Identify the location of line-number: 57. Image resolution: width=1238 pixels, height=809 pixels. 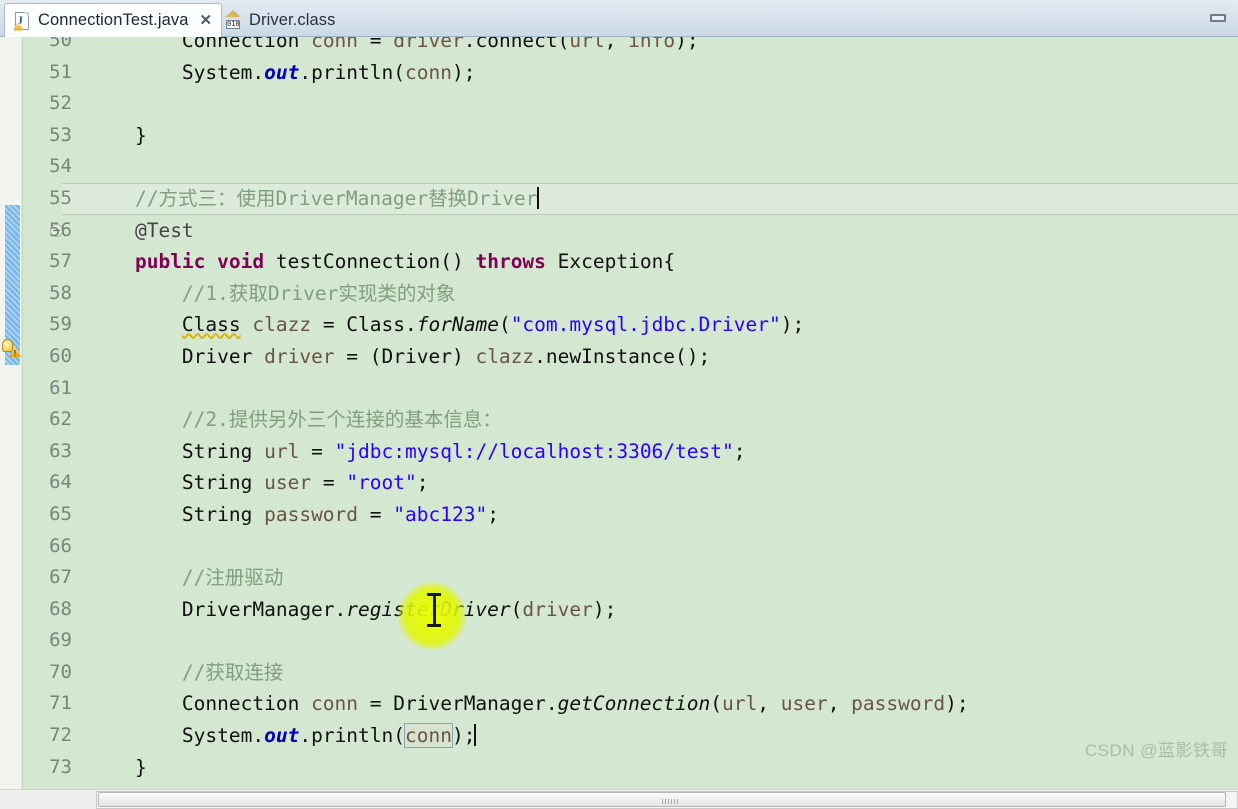
(60, 261).